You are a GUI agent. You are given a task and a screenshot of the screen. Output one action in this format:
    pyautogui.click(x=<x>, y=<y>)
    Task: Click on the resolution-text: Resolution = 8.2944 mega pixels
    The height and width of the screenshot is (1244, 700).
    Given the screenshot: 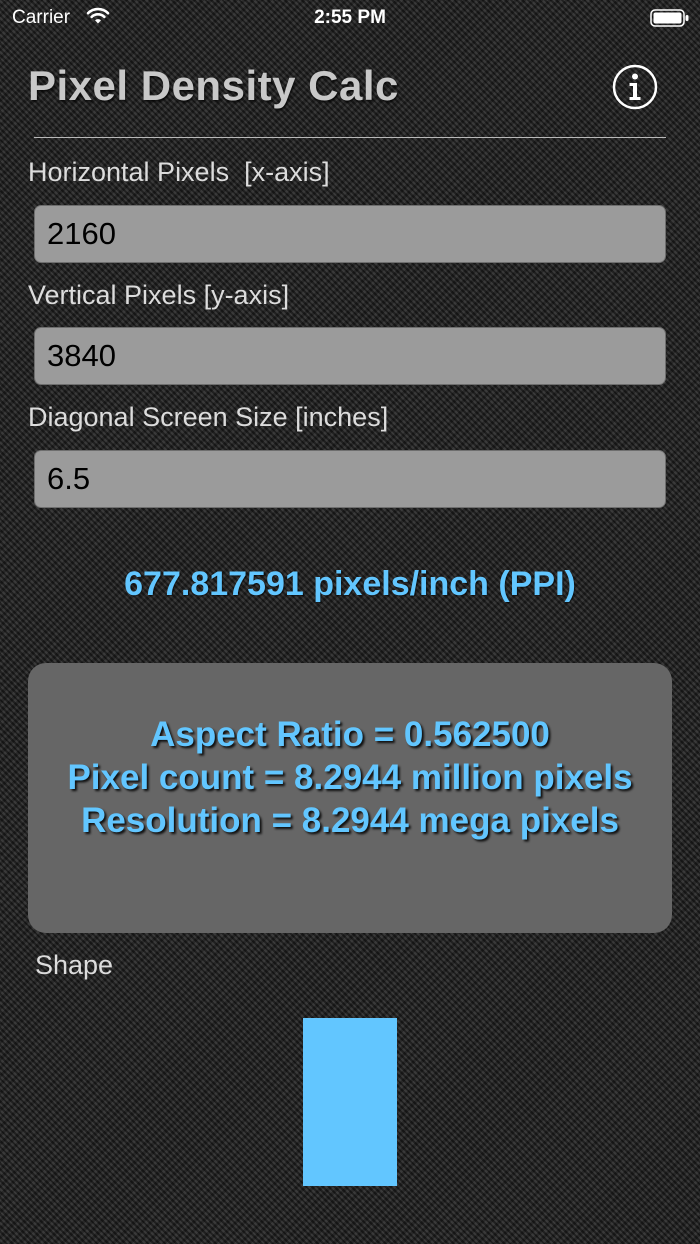 What is the action you would take?
    pyautogui.click(x=350, y=820)
    